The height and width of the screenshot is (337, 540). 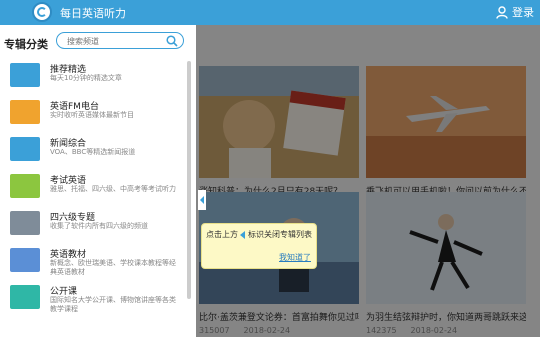 I want to click on panel-scrollbar, so click(x=189, y=180).